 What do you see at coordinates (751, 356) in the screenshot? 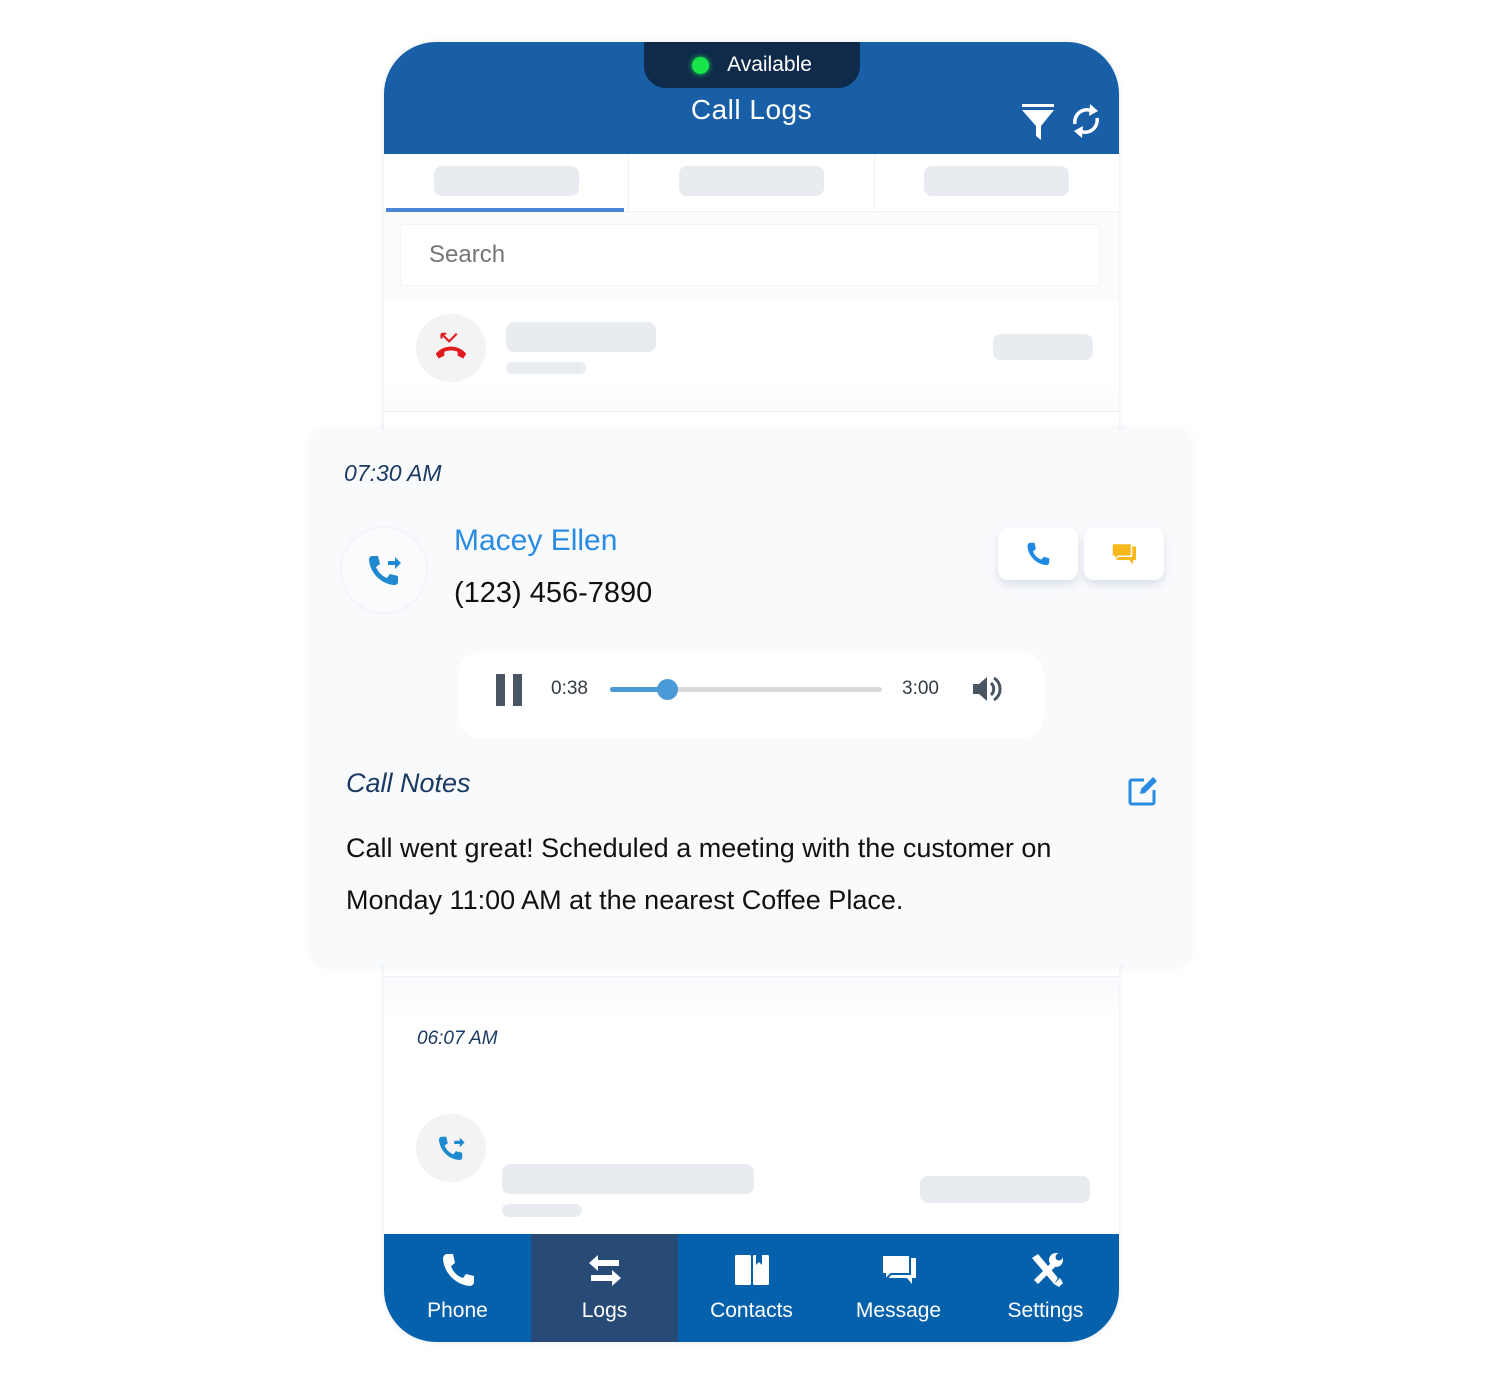
I see `log-item` at bounding box center [751, 356].